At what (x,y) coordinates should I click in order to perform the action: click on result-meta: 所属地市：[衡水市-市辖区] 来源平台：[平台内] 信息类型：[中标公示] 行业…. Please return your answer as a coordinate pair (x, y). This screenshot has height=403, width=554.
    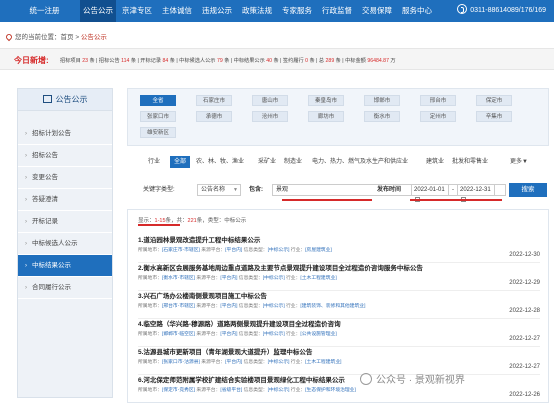
    Looking at the image, I should click on (237, 278).